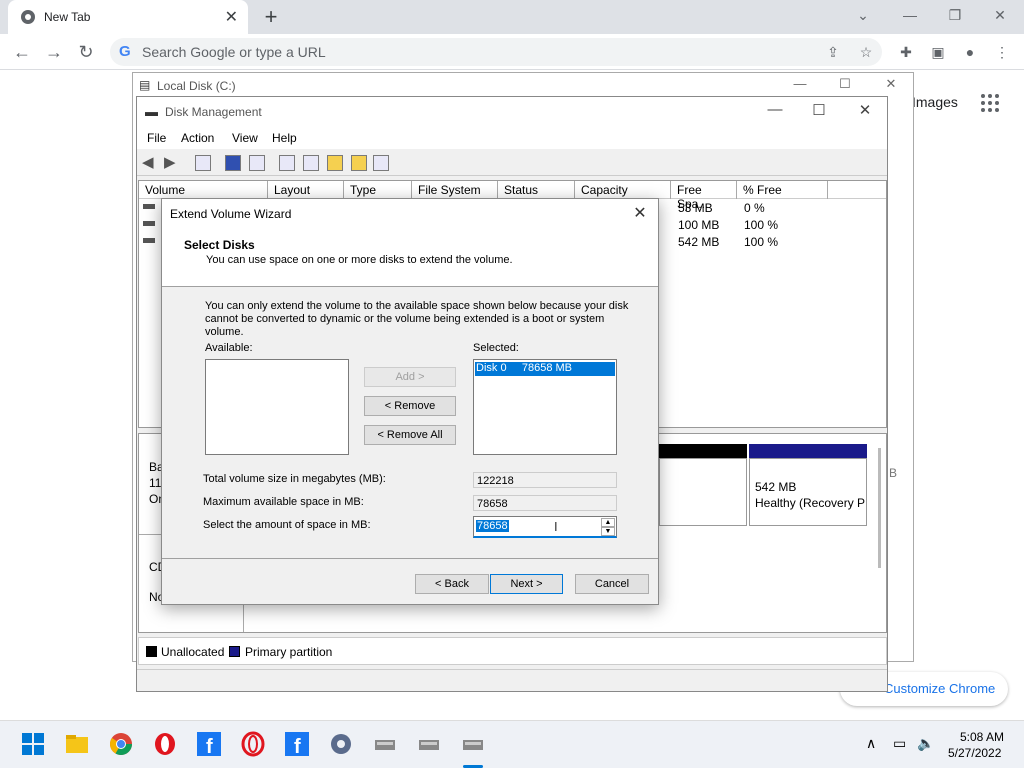 The width and height of the screenshot is (1024, 768). I want to click on column-type: Type, so click(378, 190).